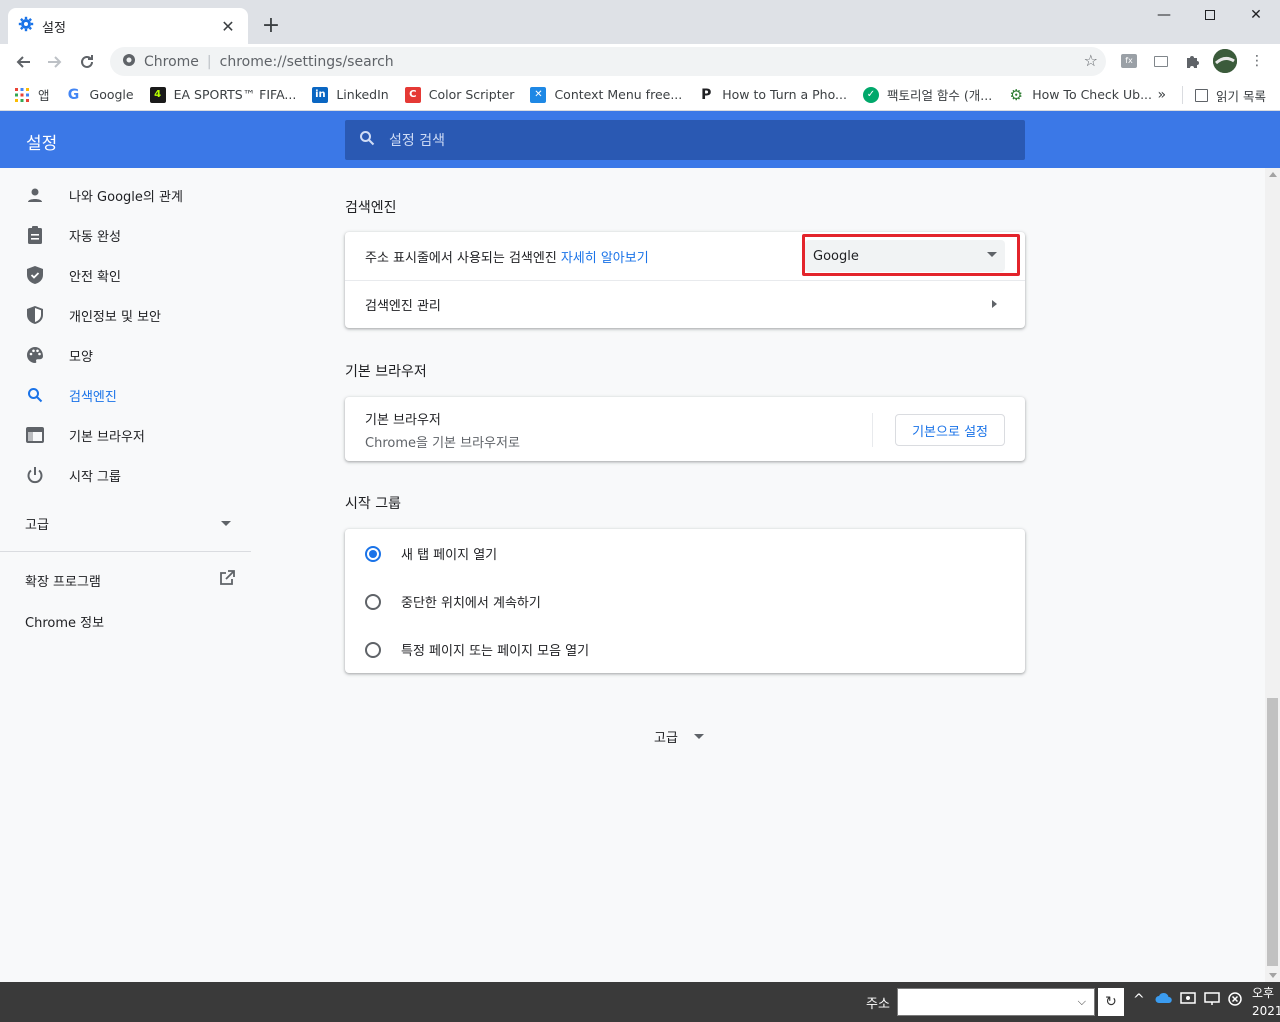 The image size is (1280, 1022). I want to click on forward-button, so click(55, 62).